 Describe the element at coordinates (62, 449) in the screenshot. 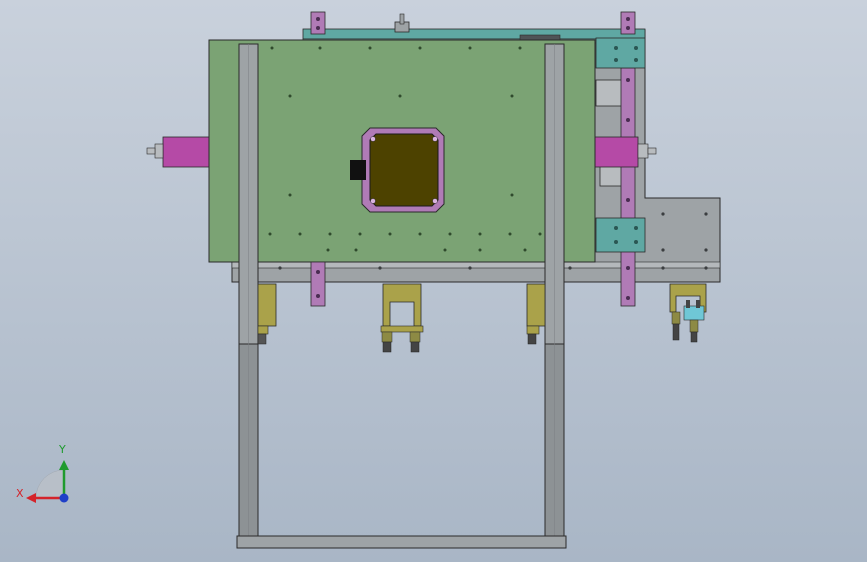

I see `y-axis-label: Y` at that location.